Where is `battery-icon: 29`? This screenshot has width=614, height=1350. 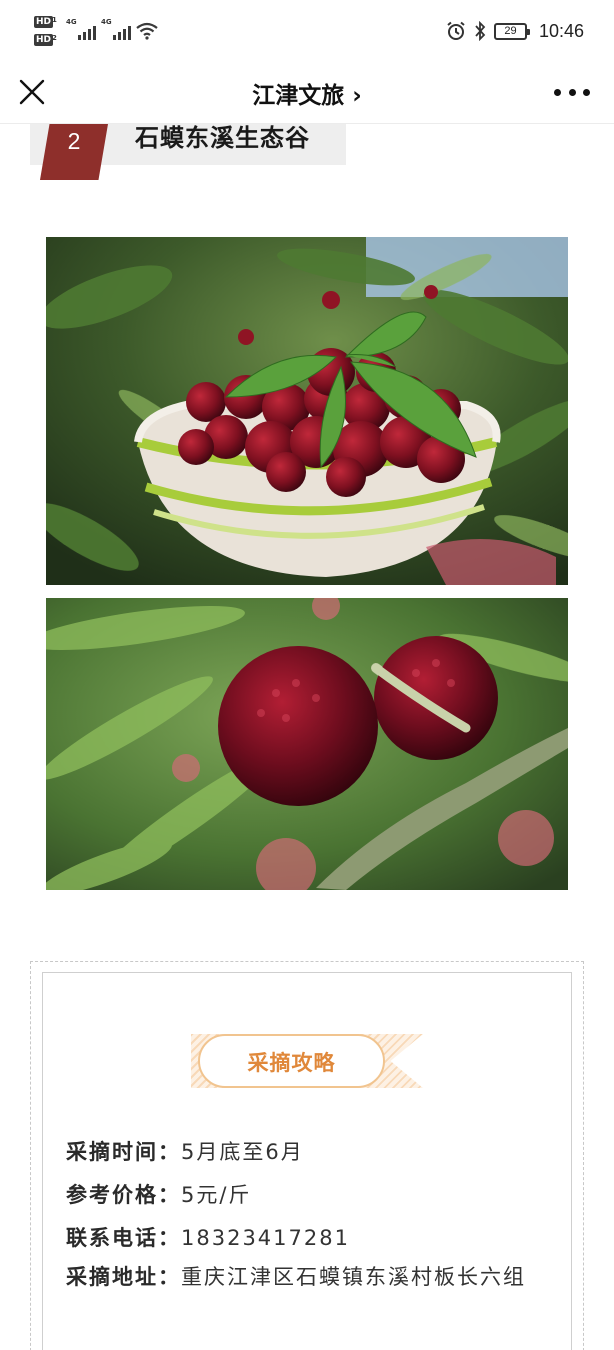 battery-icon: 29 is located at coordinates (511, 31).